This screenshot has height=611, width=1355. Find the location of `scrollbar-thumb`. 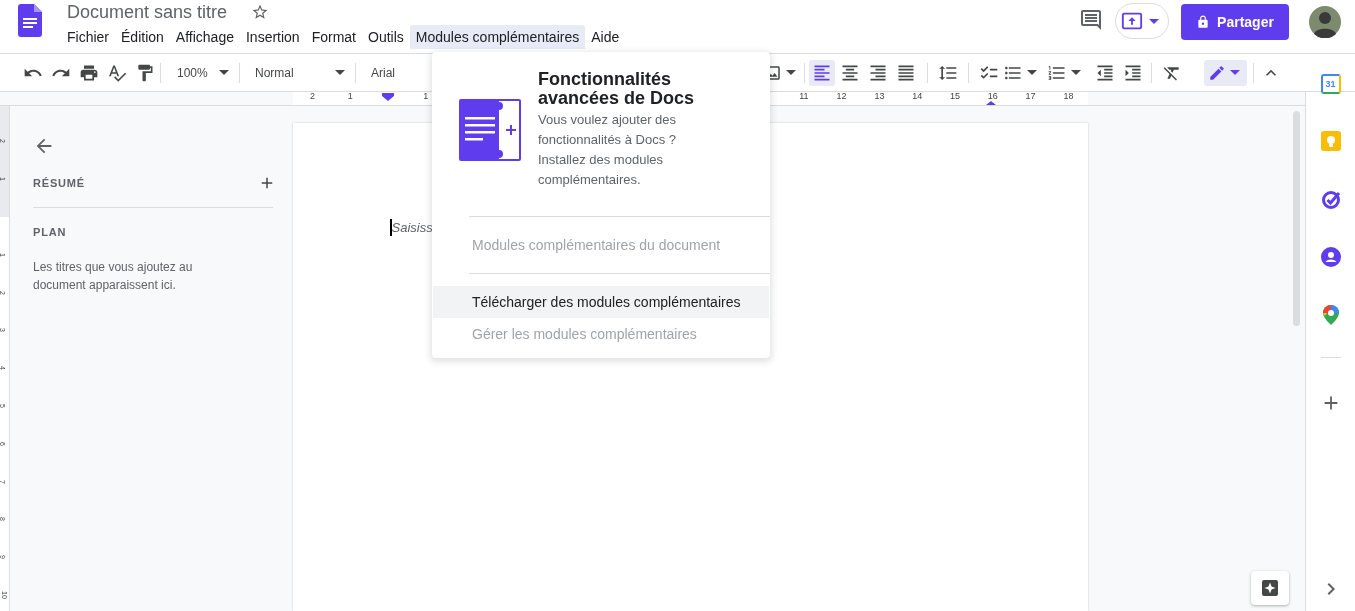

scrollbar-thumb is located at coordinates (1296, 218).